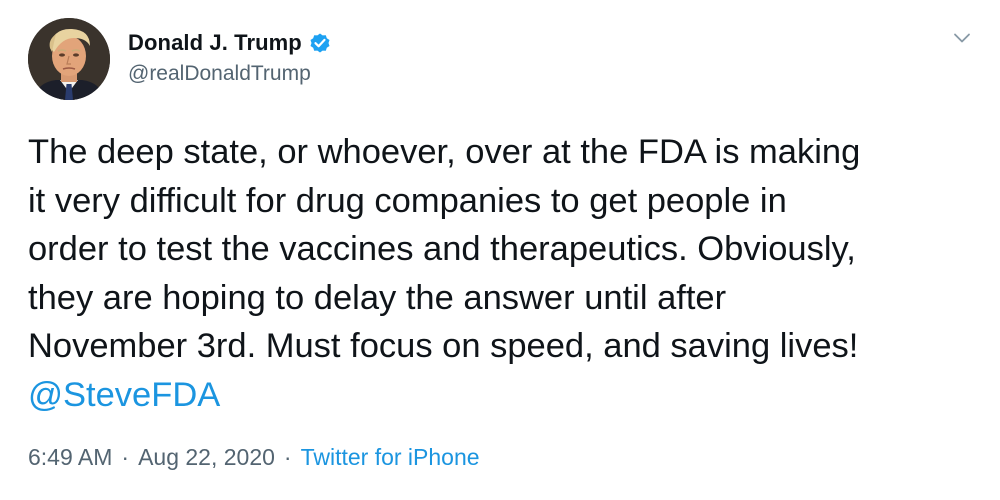 Image resolution: width=1000 pixels, height=500 pixels. I want to click on tweet-header: Donald J. Trump @realDonaldTrump, so click(230, 57).